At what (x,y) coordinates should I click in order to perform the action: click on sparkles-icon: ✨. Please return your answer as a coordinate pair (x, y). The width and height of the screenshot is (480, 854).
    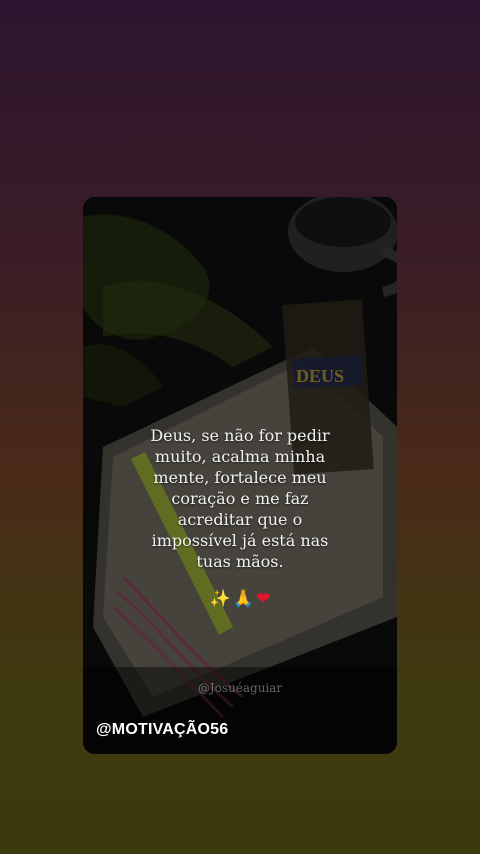
    Looking at the image, I should click on (220, 599).